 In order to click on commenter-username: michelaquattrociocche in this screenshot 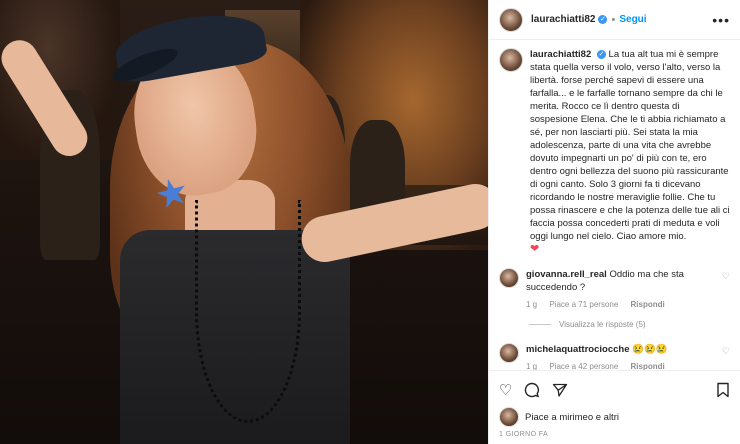, I will do `click(577, 349)`.